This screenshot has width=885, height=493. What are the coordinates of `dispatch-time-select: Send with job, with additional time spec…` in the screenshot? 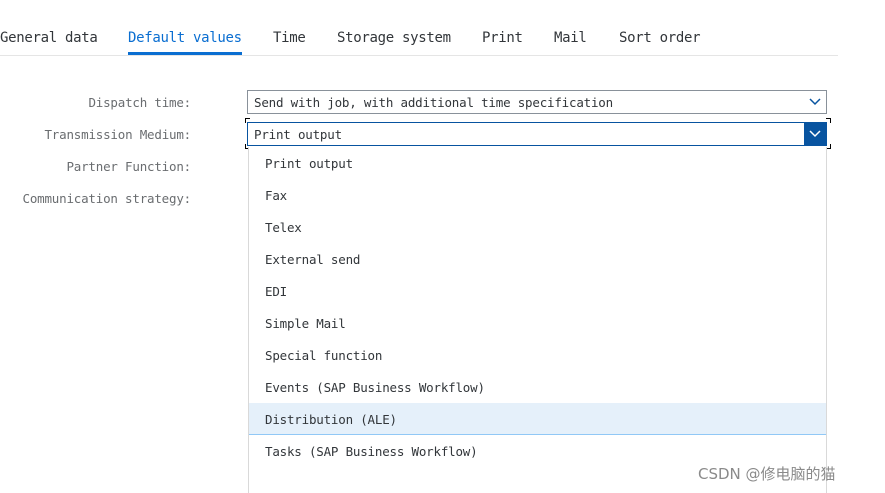 It's located at (537, 102).